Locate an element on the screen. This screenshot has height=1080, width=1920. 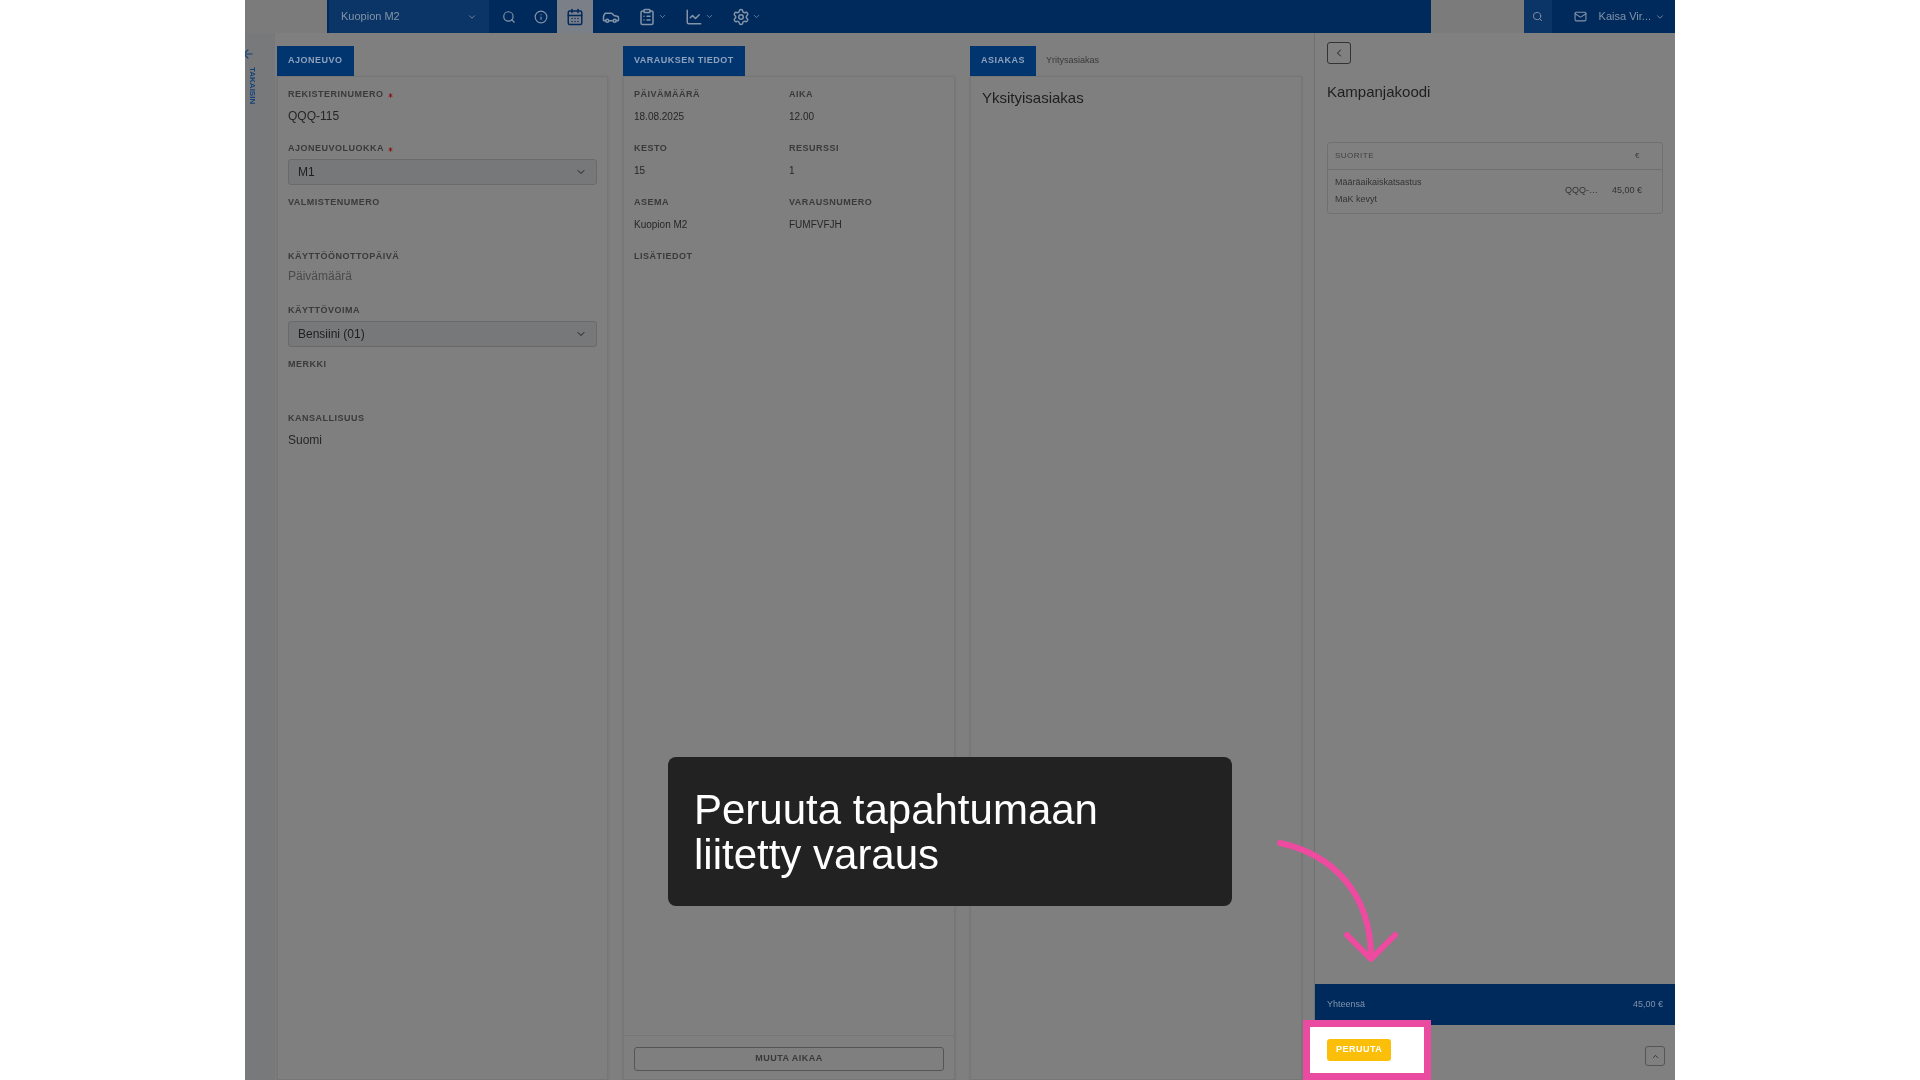
tab: ASIAKAS is located at coordinates (1003, 61).